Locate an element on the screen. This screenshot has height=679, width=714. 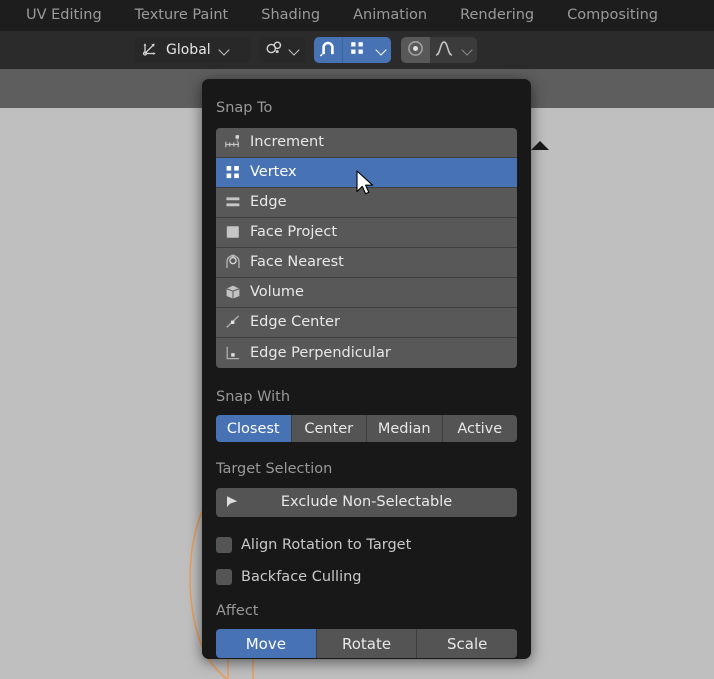
align-rotation-checkbox is located at coordinates (224, 544).